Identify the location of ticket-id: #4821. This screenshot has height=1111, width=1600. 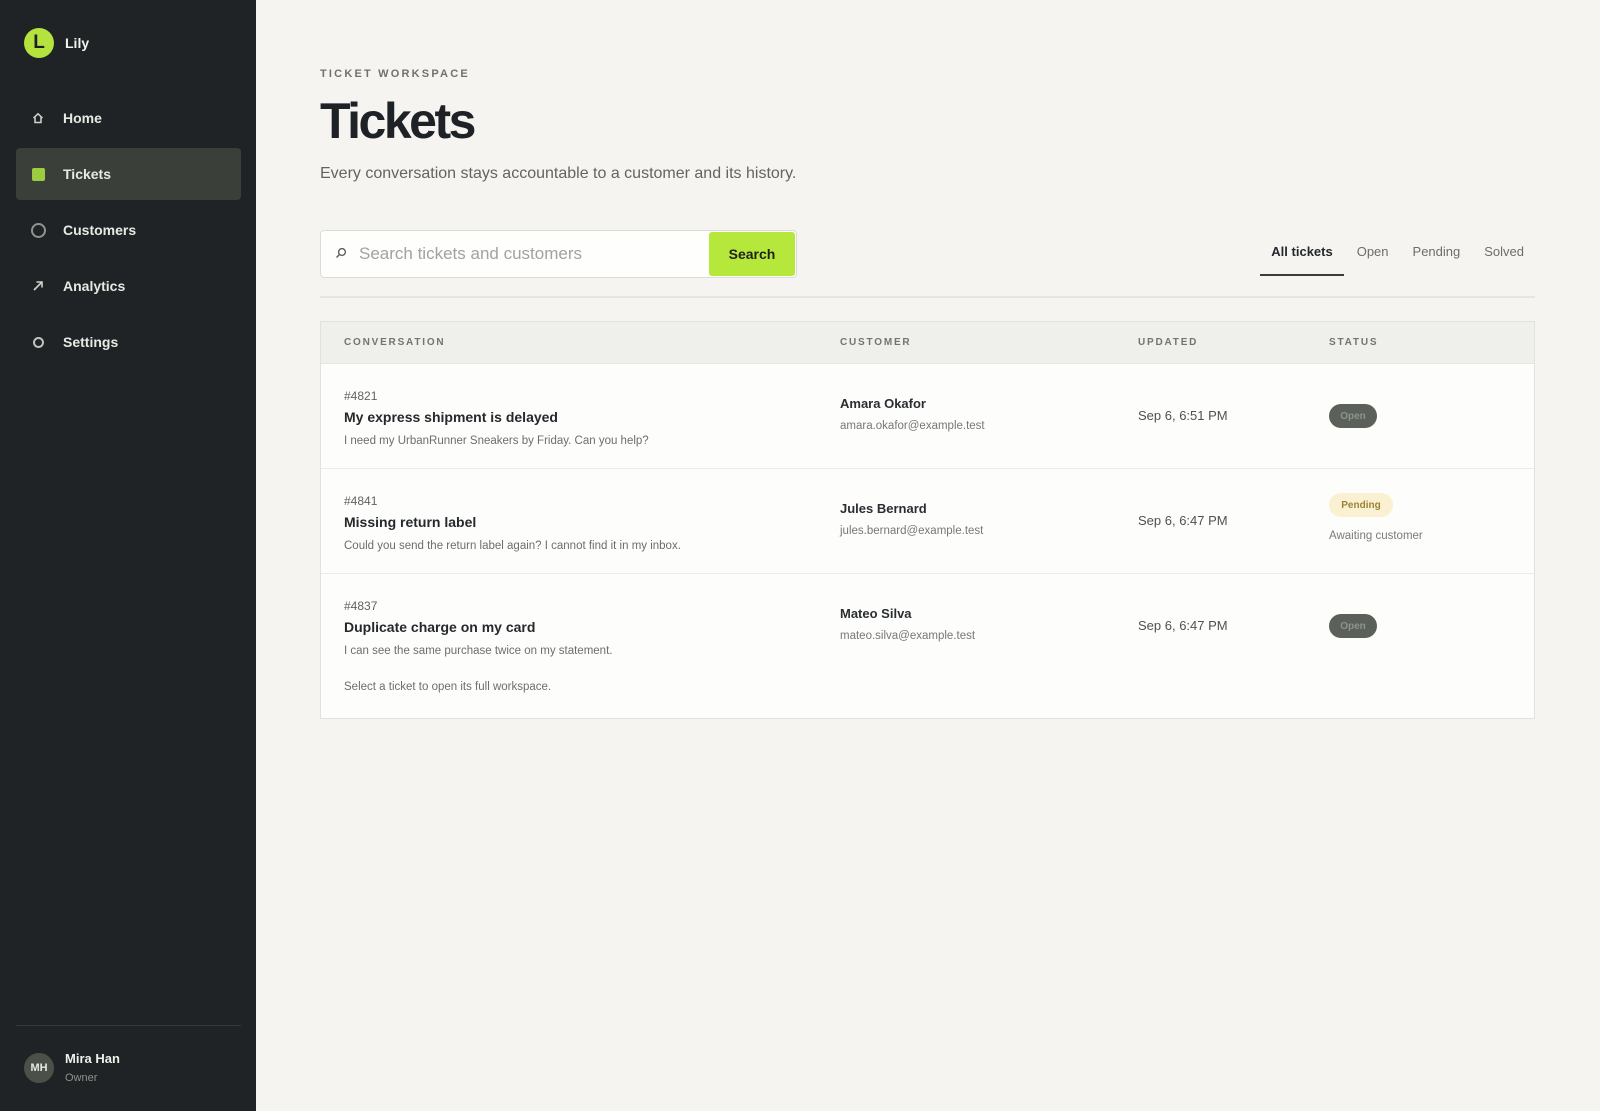
(361, 396).